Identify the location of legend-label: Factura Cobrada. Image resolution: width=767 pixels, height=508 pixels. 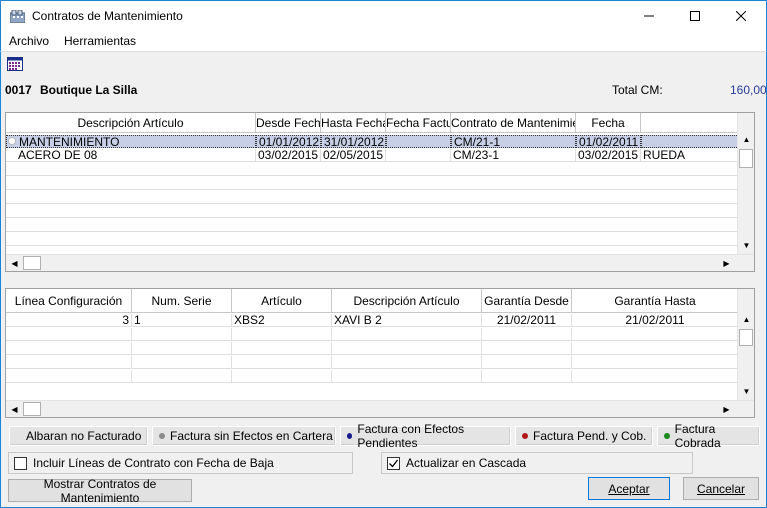
(697, 436).